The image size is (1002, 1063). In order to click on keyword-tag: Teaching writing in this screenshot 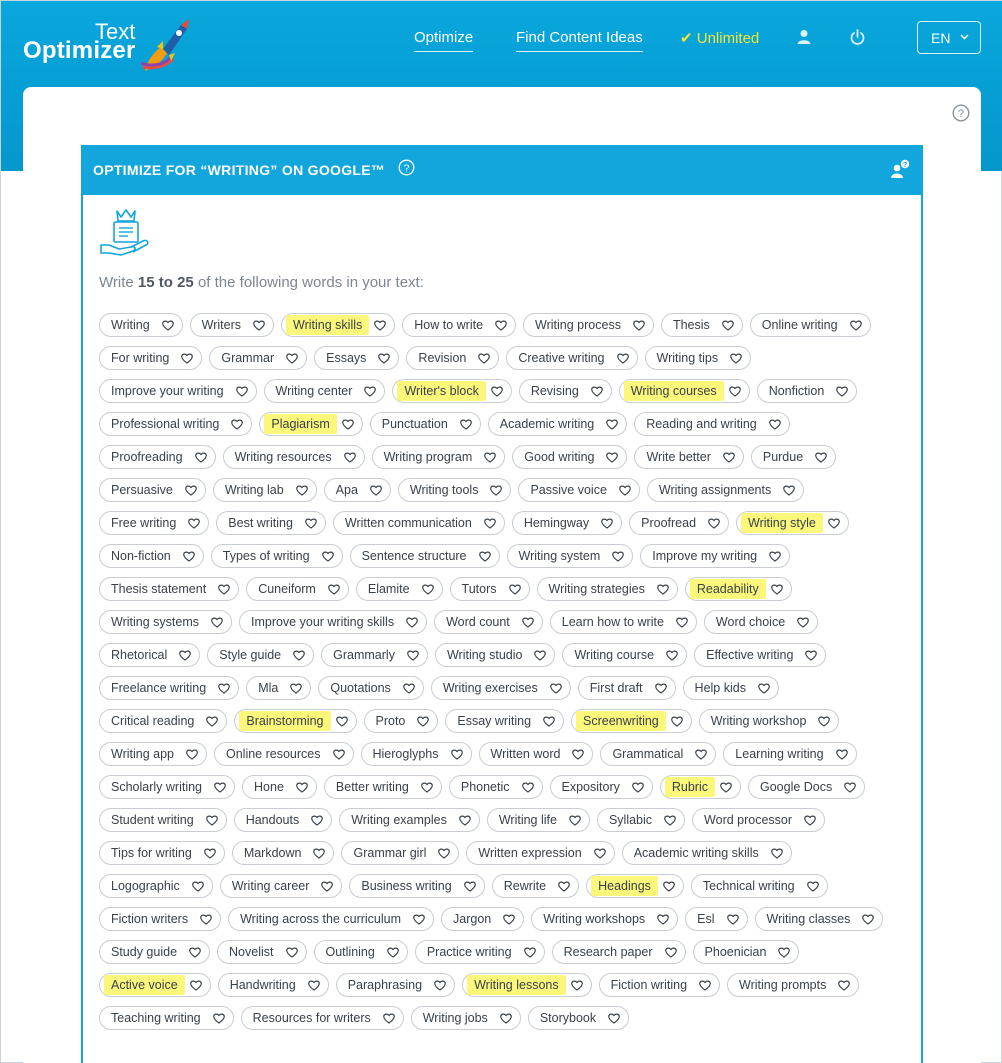, I will do `click(166, 1018)`.